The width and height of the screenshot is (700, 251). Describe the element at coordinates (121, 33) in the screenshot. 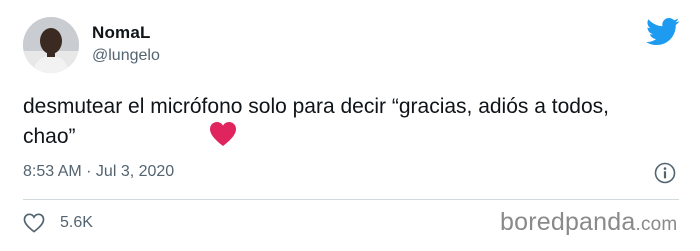

I see `author-name: NomaL` at that location.